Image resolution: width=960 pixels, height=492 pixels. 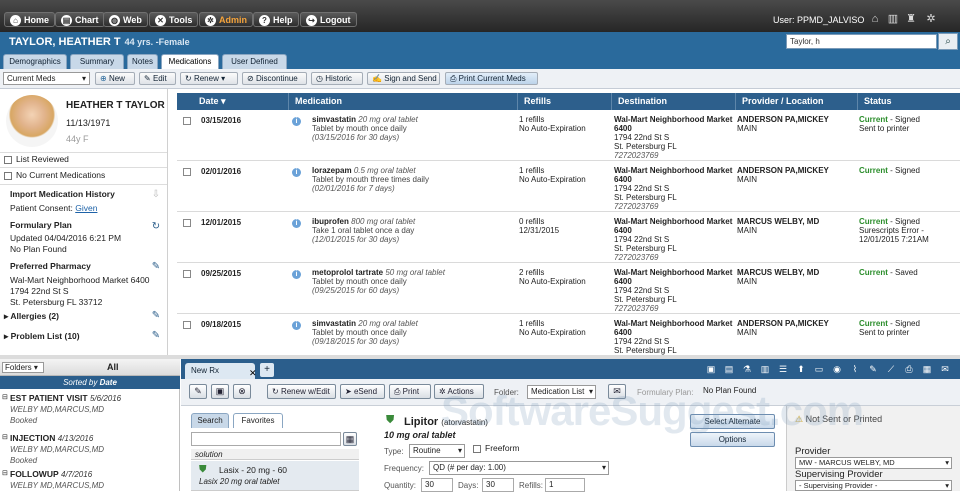 What do you see at coordinates (437, 451) in the screenshot?
I see `type-select: Routine ▾` at bounding box center [437, 451].